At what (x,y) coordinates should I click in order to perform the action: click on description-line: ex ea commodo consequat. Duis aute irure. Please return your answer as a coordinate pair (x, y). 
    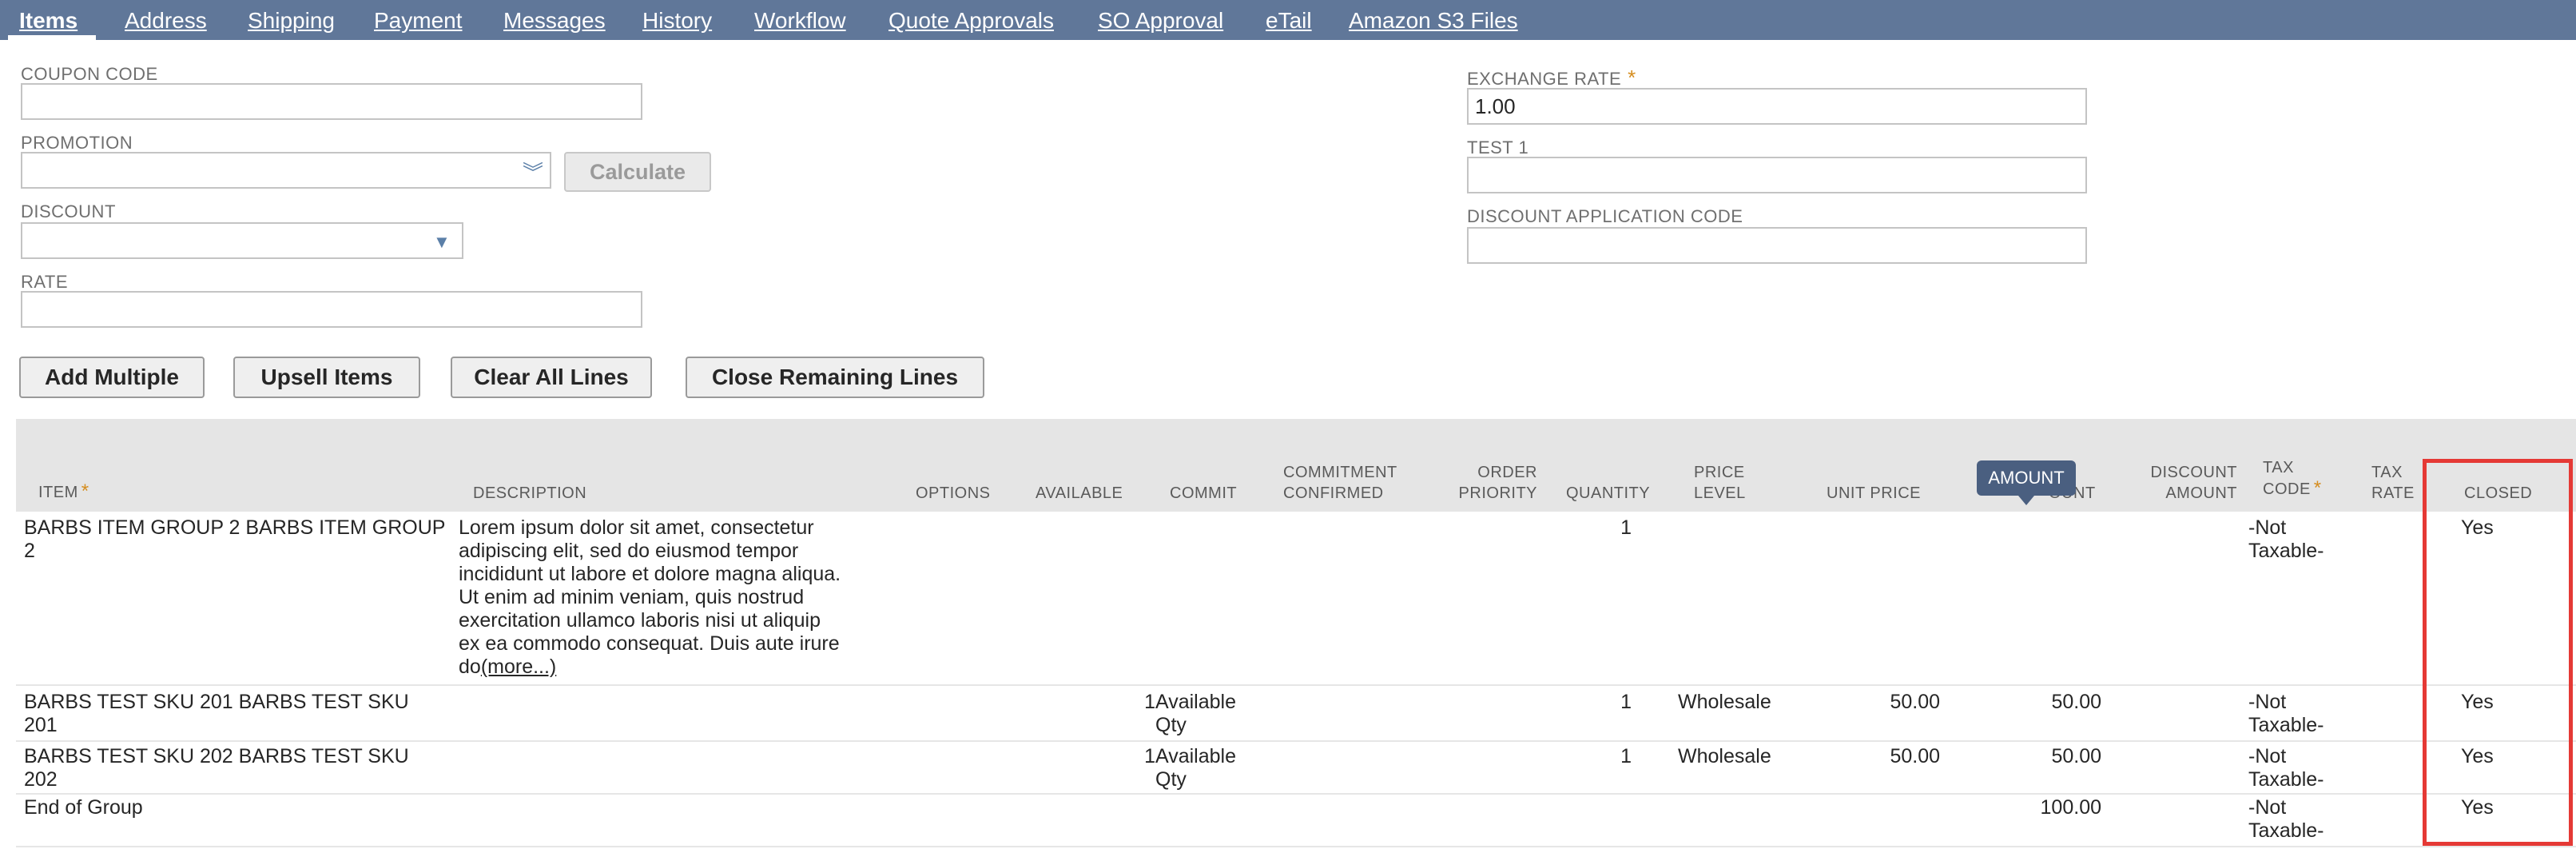
    Looking at the image, I should click on (649, 643).